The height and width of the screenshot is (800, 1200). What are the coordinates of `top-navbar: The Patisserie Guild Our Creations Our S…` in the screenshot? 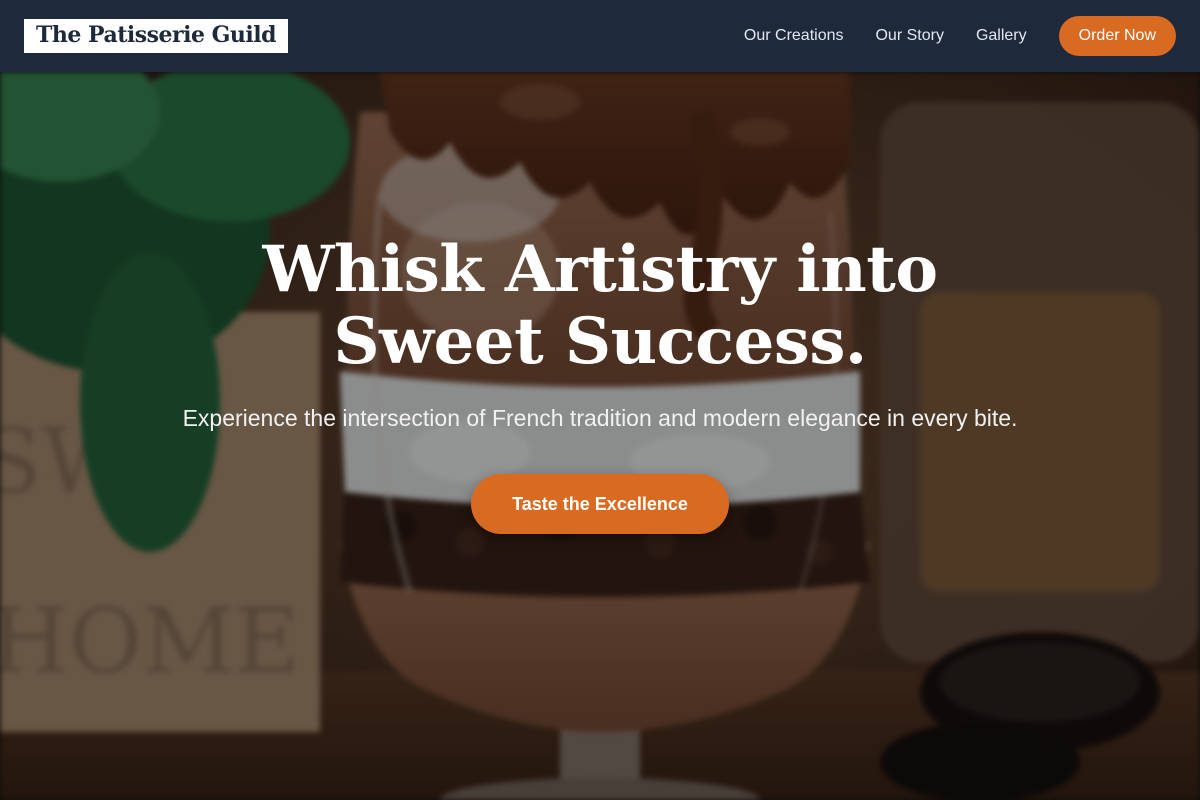 It's located at (600, 36).